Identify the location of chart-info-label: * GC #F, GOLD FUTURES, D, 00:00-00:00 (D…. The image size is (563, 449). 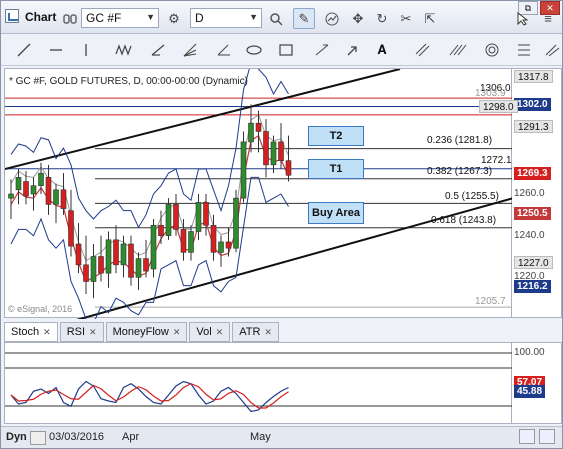
(128, 81).